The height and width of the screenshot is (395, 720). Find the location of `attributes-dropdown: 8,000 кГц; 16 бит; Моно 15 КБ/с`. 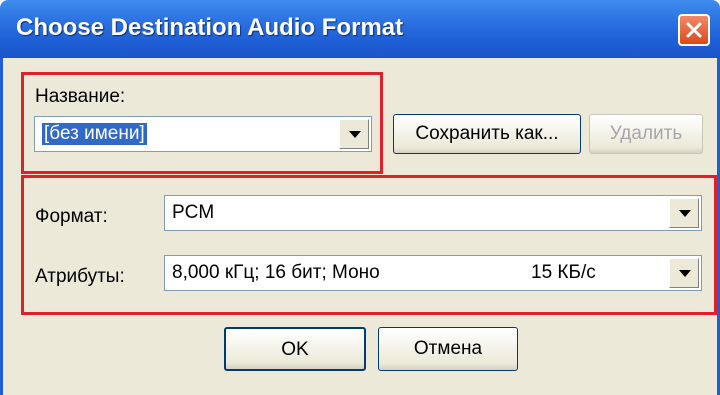

attributes-dropdown: 8,000 кГц; 16 бит; Моно 15 КБ/с is located at coordinates (433, 273).